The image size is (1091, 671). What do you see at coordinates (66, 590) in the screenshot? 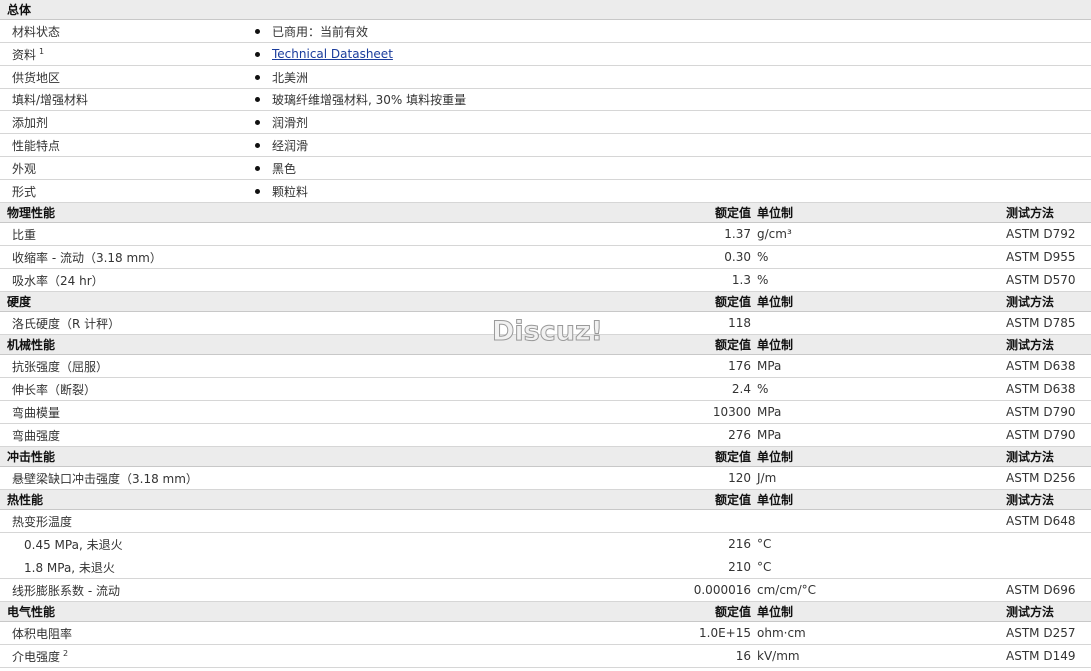
I see `row-label: 线形膨胀系数 - 流动` at bounding box center [66, 590].